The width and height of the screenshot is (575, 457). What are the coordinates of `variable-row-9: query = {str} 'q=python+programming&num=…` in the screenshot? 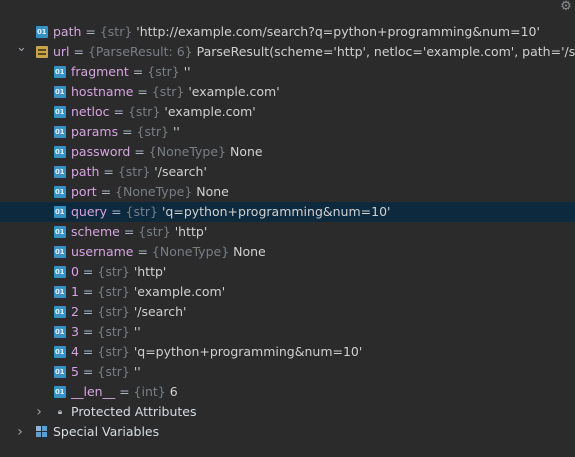 It's located at (287, 212).